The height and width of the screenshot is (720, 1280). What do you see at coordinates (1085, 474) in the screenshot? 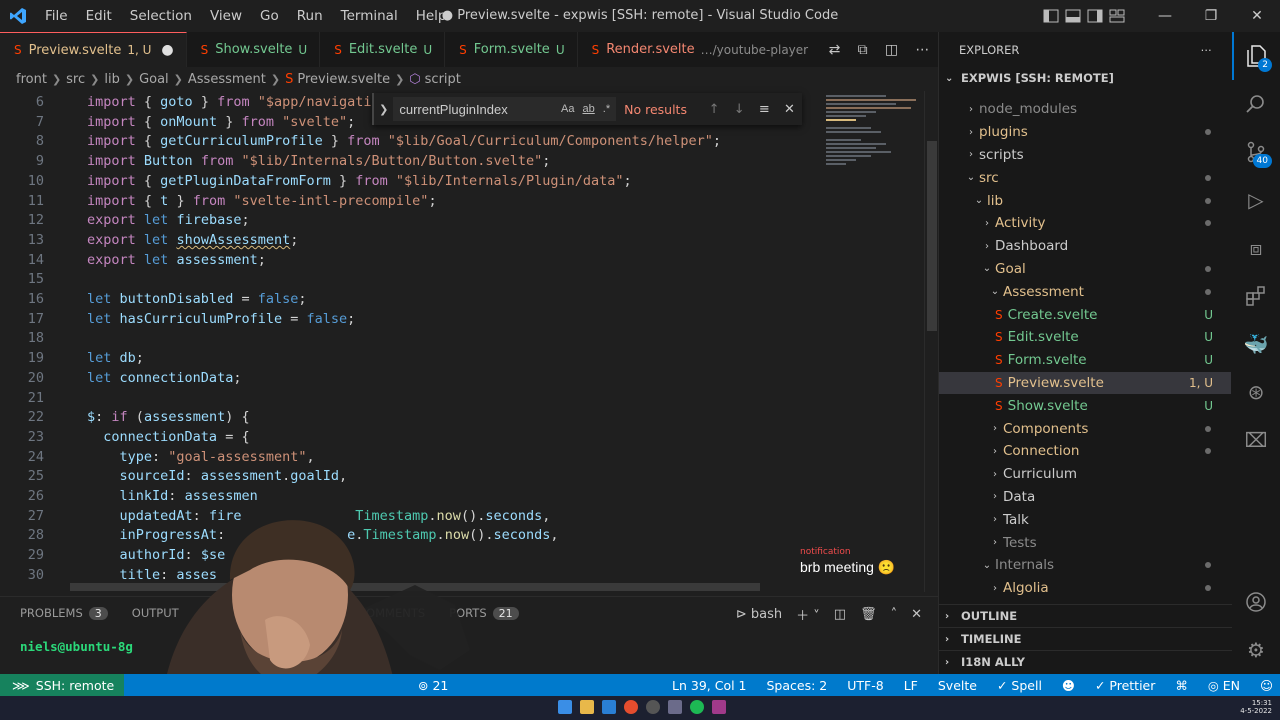
I see `tree-item: › Curriculum` at bounding box center [1085, 474].